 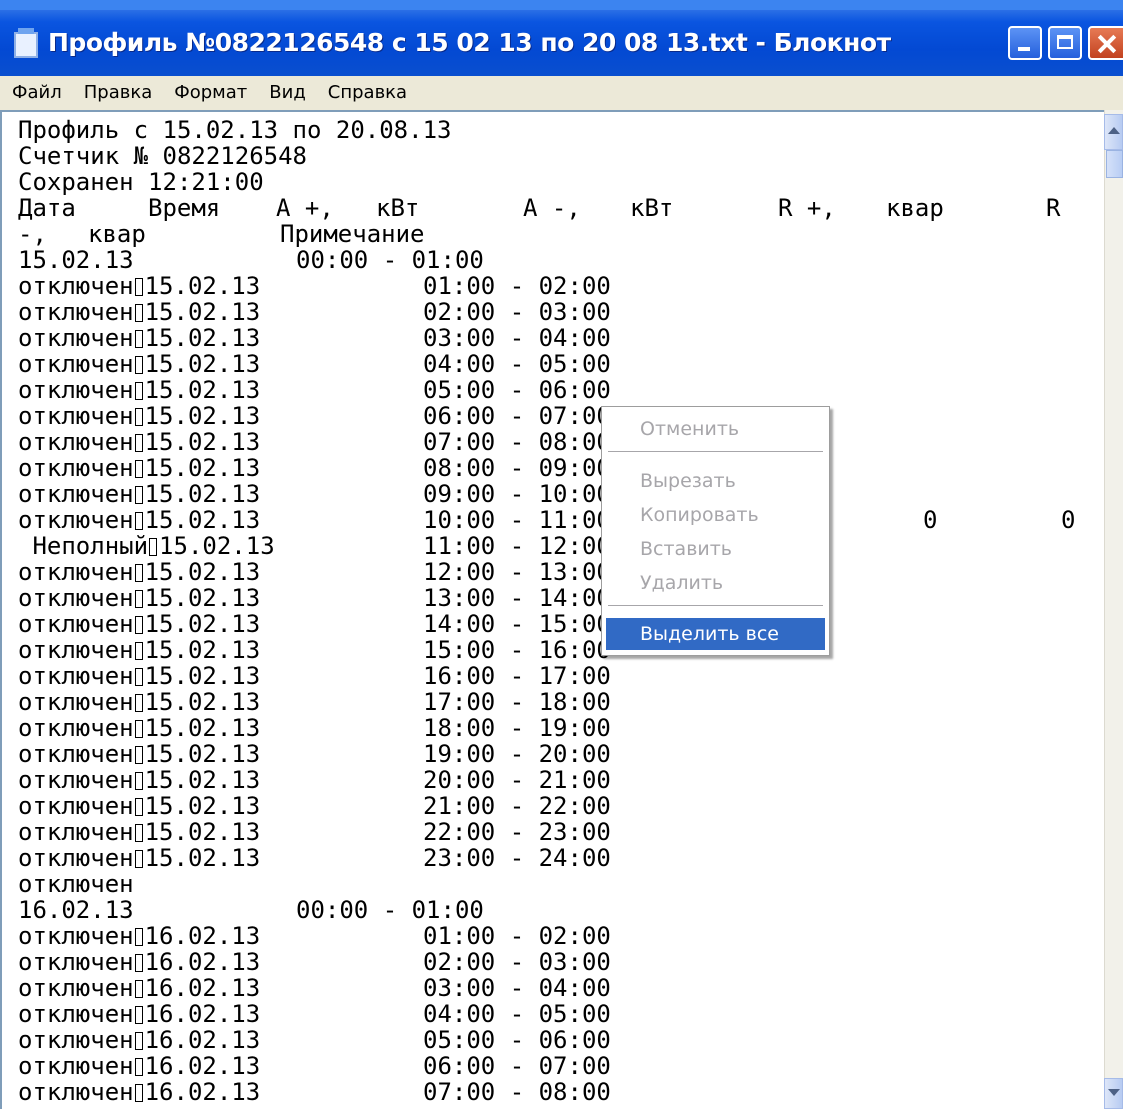 What do you see at coordinates (314, 936) in the screenshot?
I see `data-row: отключен 16.02.13 01:00 - 02:00` at bounding box center [314, 936].